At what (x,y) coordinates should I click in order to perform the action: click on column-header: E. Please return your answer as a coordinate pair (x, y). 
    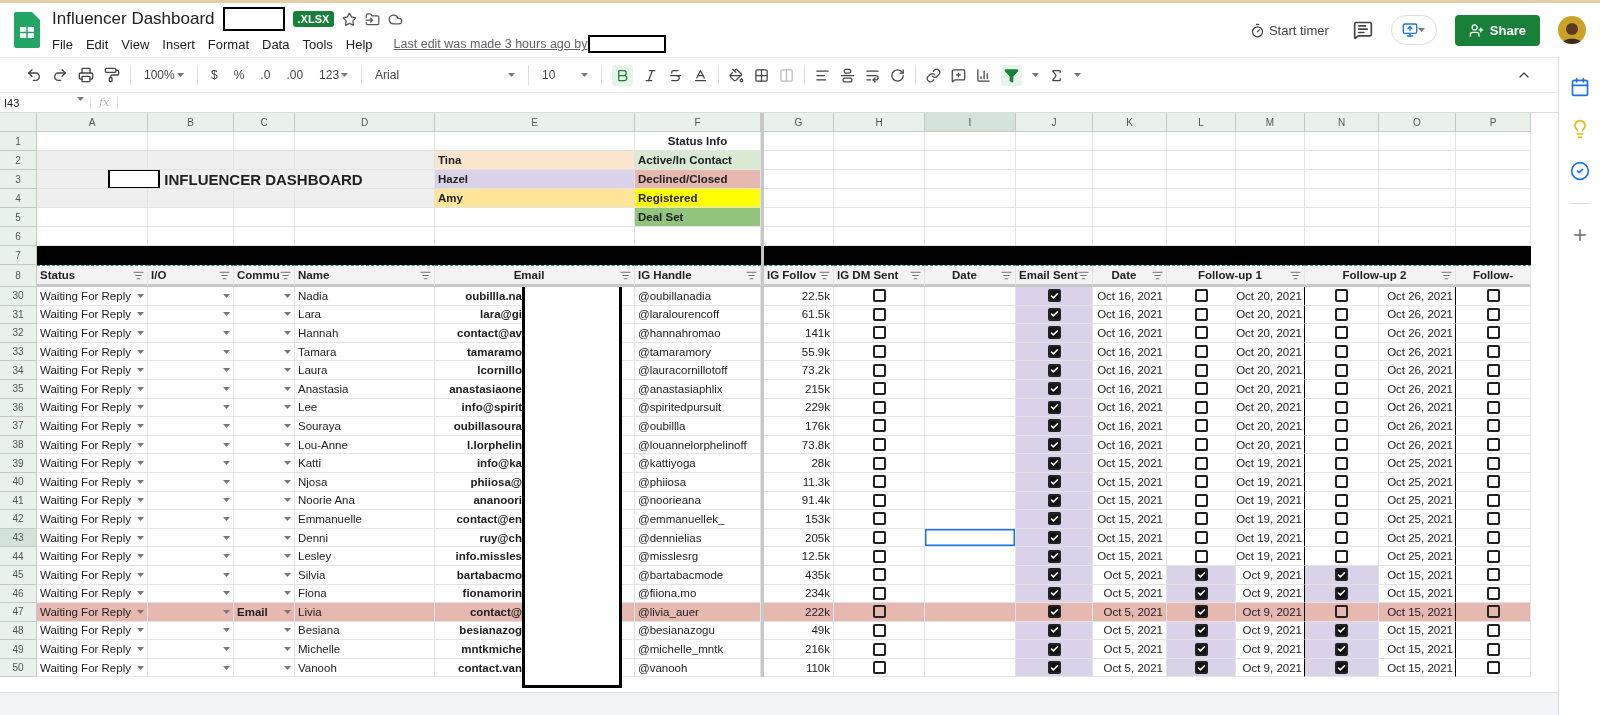
    Looking at the image, I should click on (535, 122).